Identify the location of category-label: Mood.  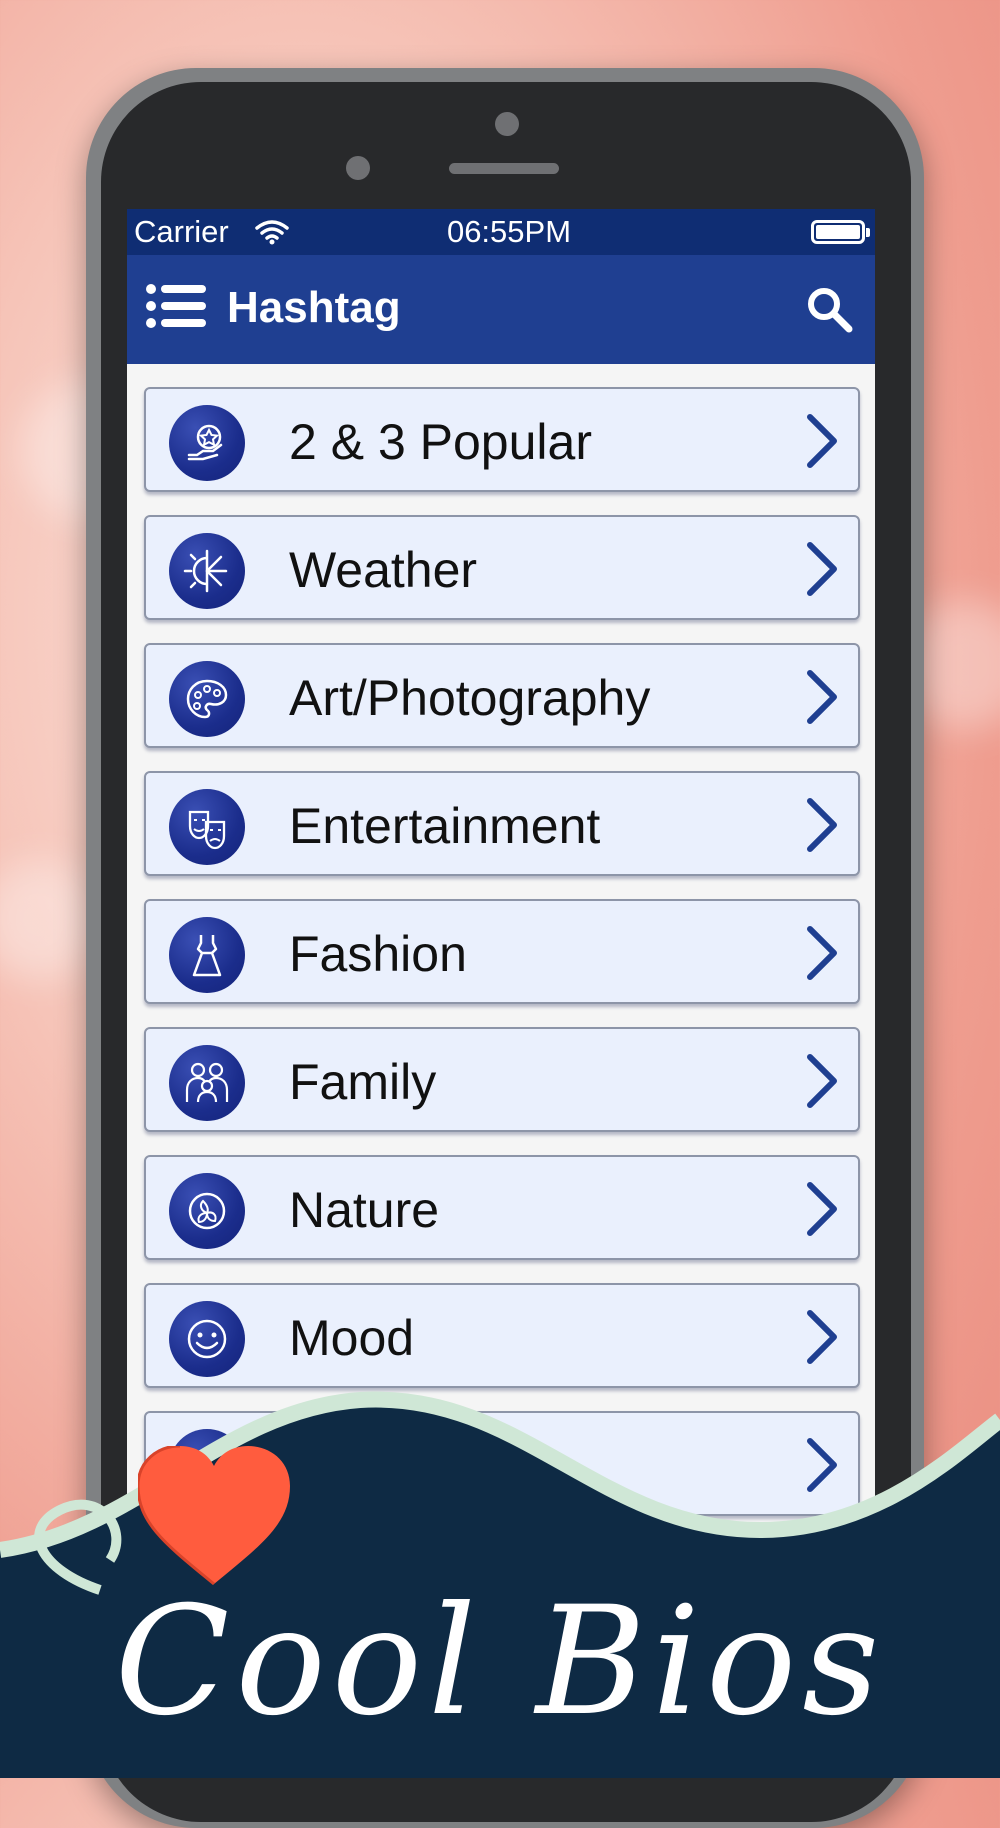
(352, 1338).